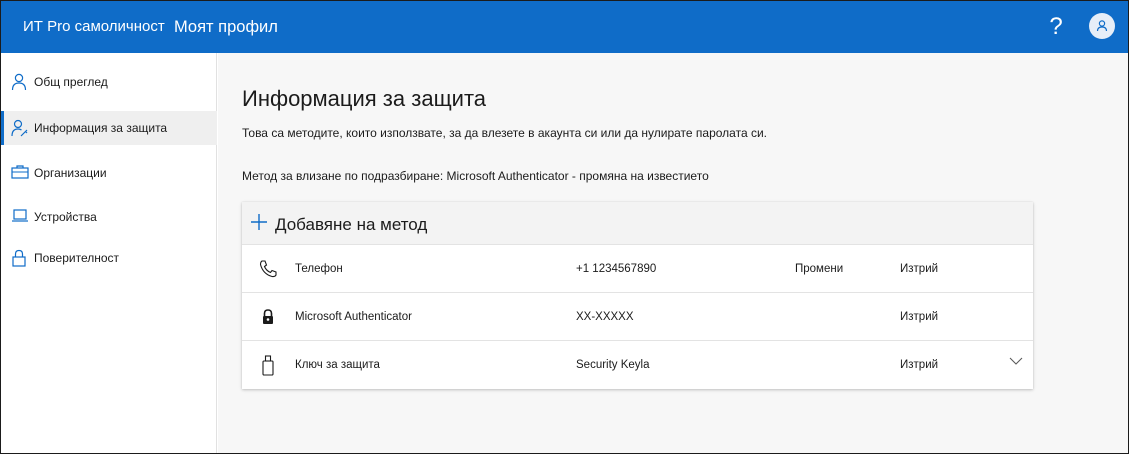 The width and height of the screenshot is (1129, 454). What do you see at coordinates (77, 258) in the screenshot?
I see `sidebar-item-label: Поверителност` at bounding box center [77, 258].